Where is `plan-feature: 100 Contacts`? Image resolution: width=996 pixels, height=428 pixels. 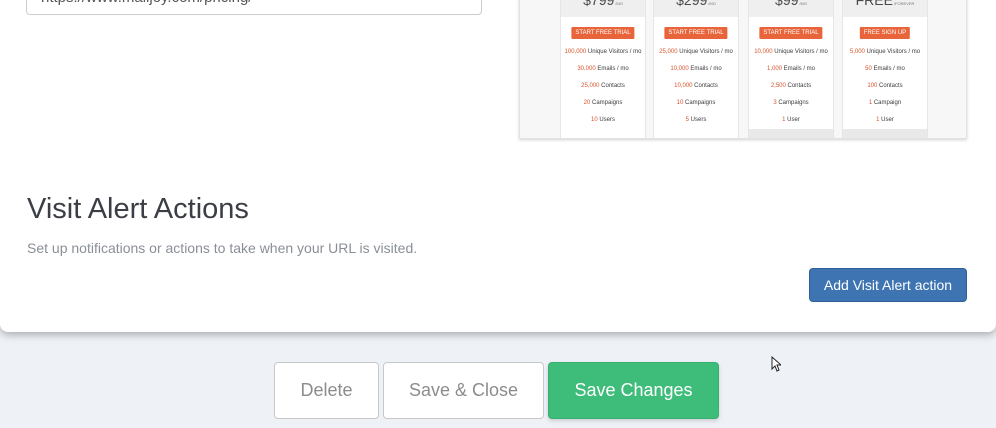 plan-feature: 100 Contacts is located at coordinates (885, 86).